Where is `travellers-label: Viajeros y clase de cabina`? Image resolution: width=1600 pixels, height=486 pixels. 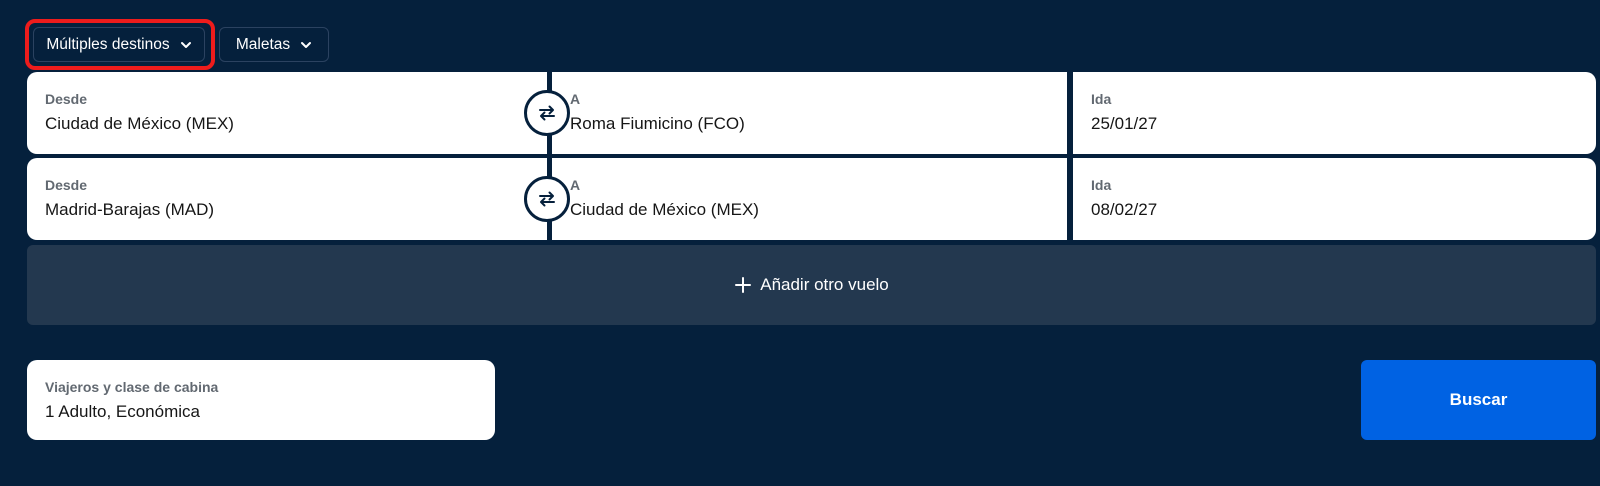
travellers-label: Viajeros y clase de cabina is located at coordinates (132, 387).